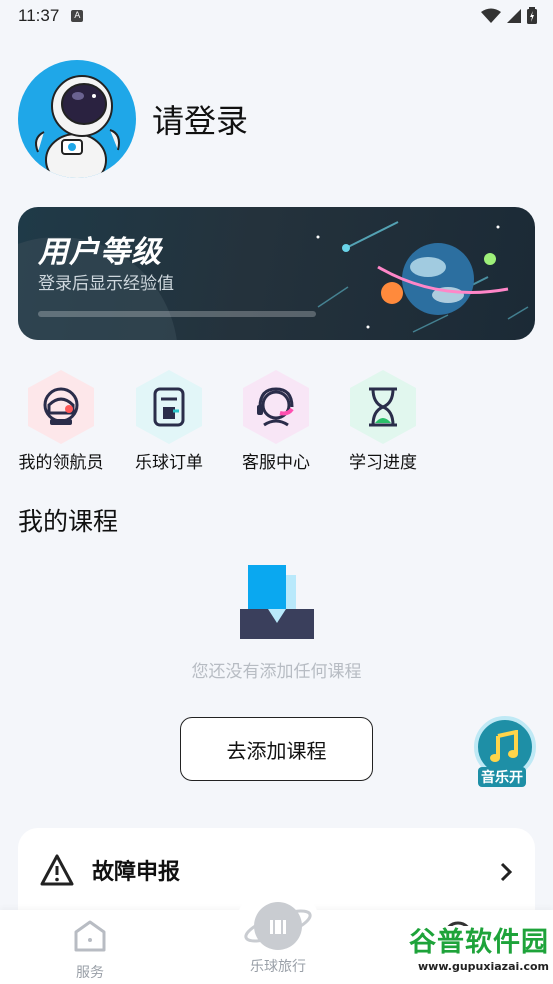 This screenshot has height=984, width=553. What do you see at coordinates (276, 672) in the screenshot?
I see `empty-courses-text: 您还没有添加任何课程` at bounding box center [276, 672].